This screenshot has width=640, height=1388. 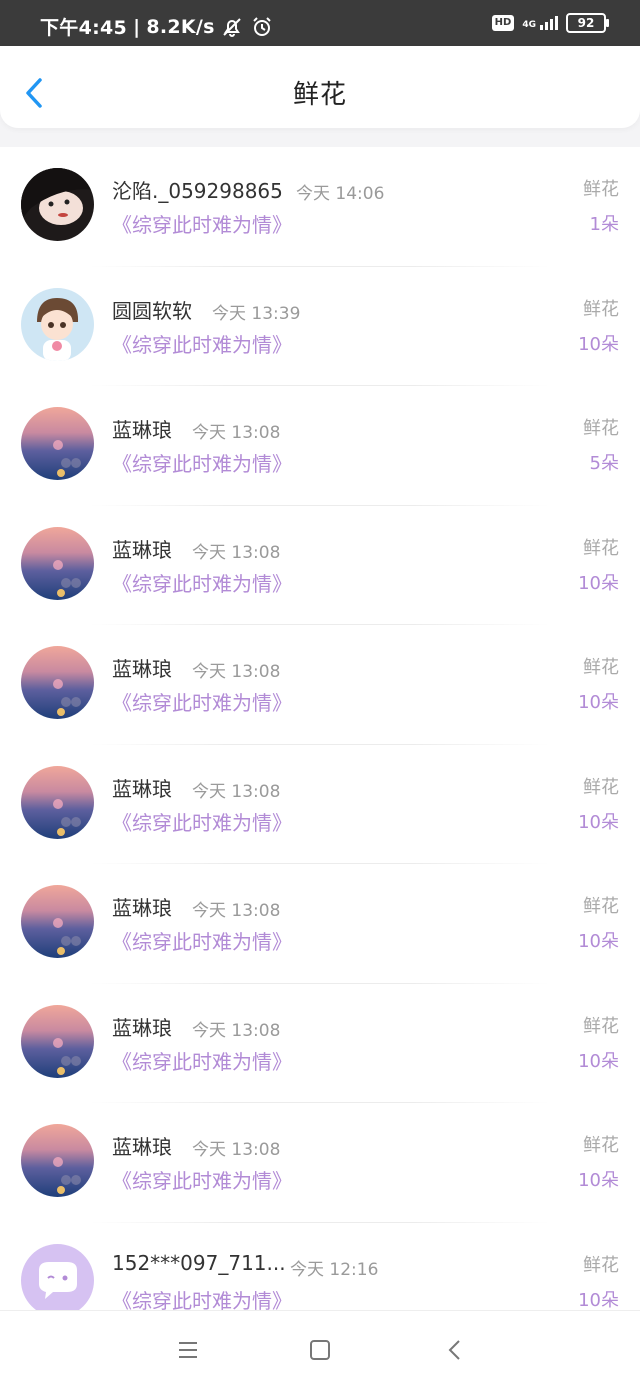 What do you see at coordinates (256, 313) in the screenshot?
I see `gift-time: 今天 13:39` at bounding box center [256, 313].